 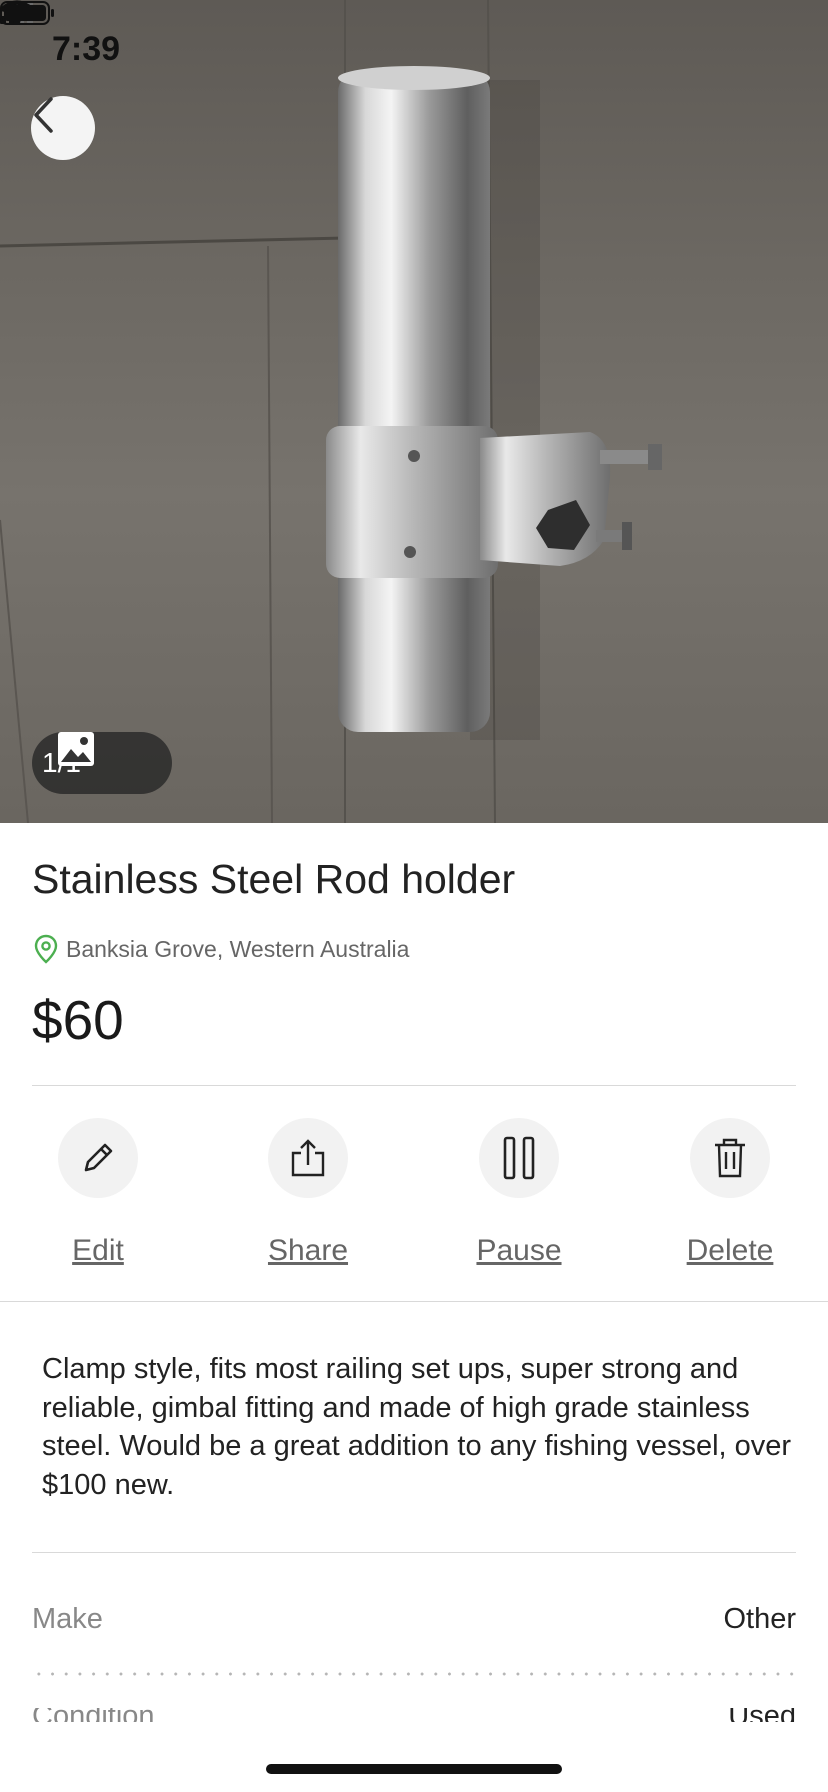 I want to click on share-icon, so click(x=308, y=1158).